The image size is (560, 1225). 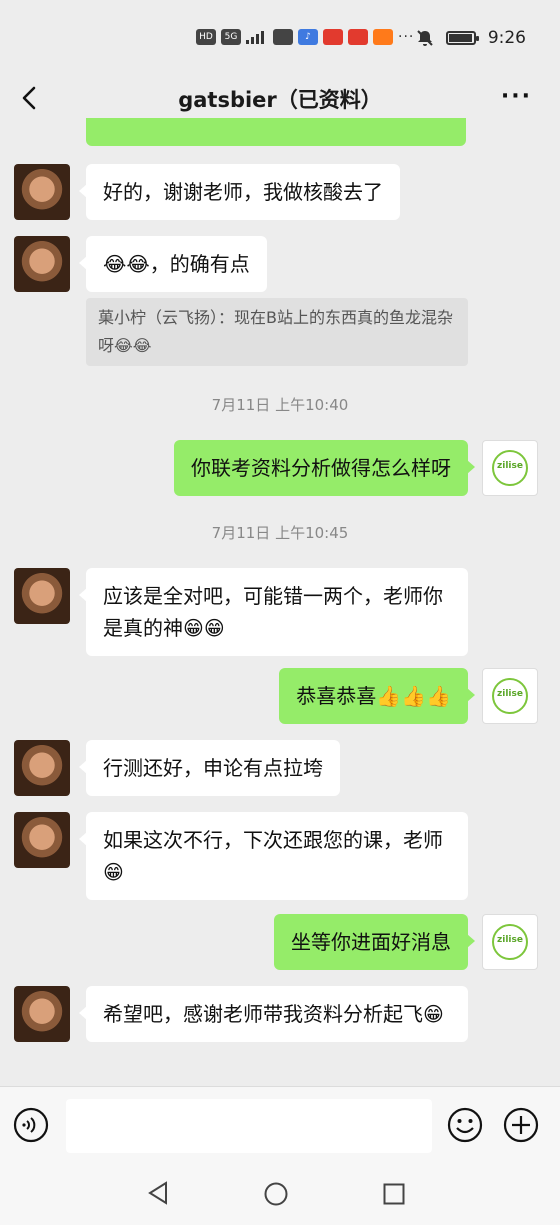 What do you see at coordinates (516, 96) in the screenshot?
I see `ellipsis-icon: ···` at bounding box center [516, 96].